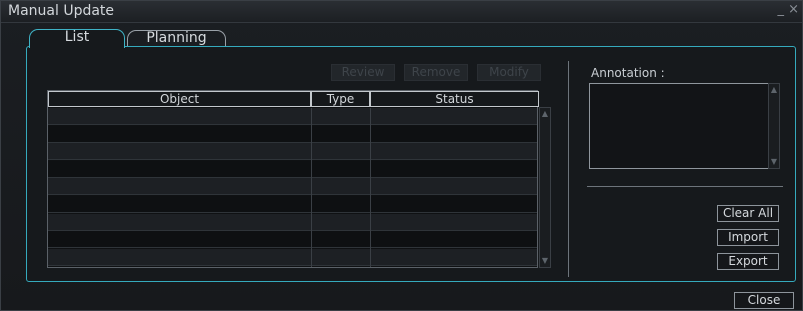 The height and width of the screenshot is (311, 803). What do you see at coordinates (454, 99) in the screenshot?
I see `column-header-status: Status` at bounding box center [454, 99].